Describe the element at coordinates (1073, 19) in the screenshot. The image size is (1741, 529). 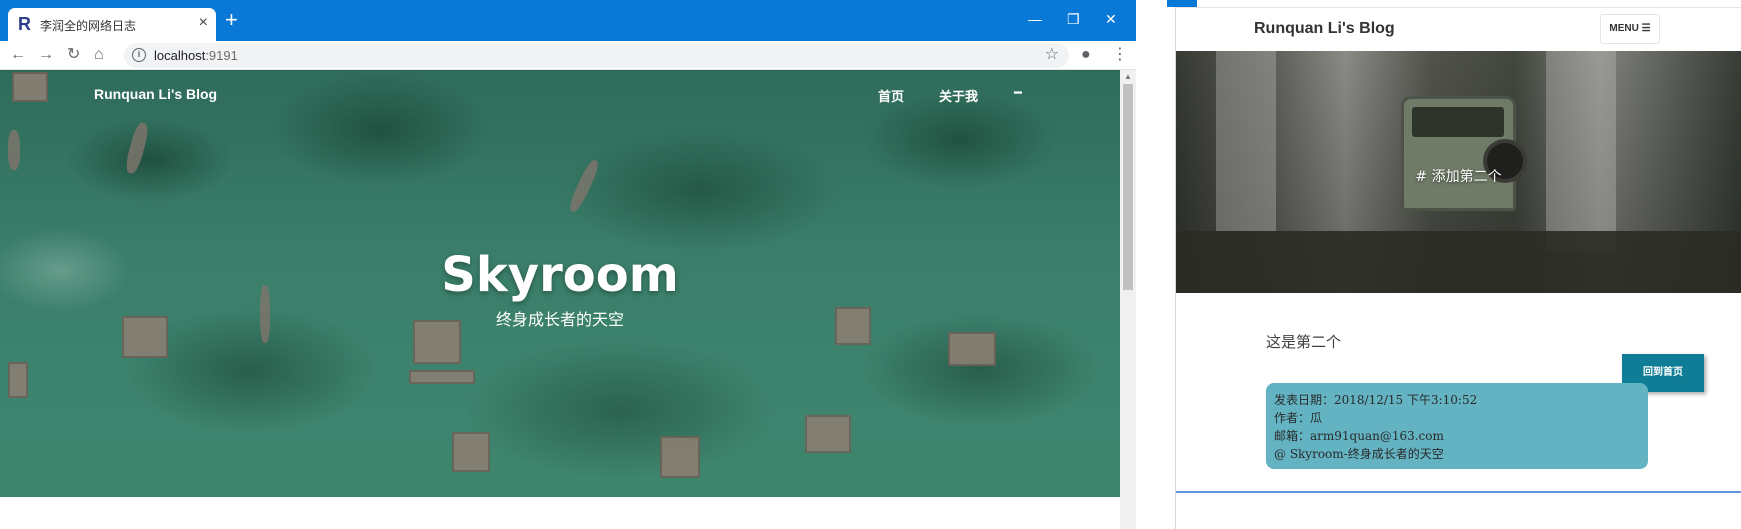
I see `restore-icon: ❐` at that location.